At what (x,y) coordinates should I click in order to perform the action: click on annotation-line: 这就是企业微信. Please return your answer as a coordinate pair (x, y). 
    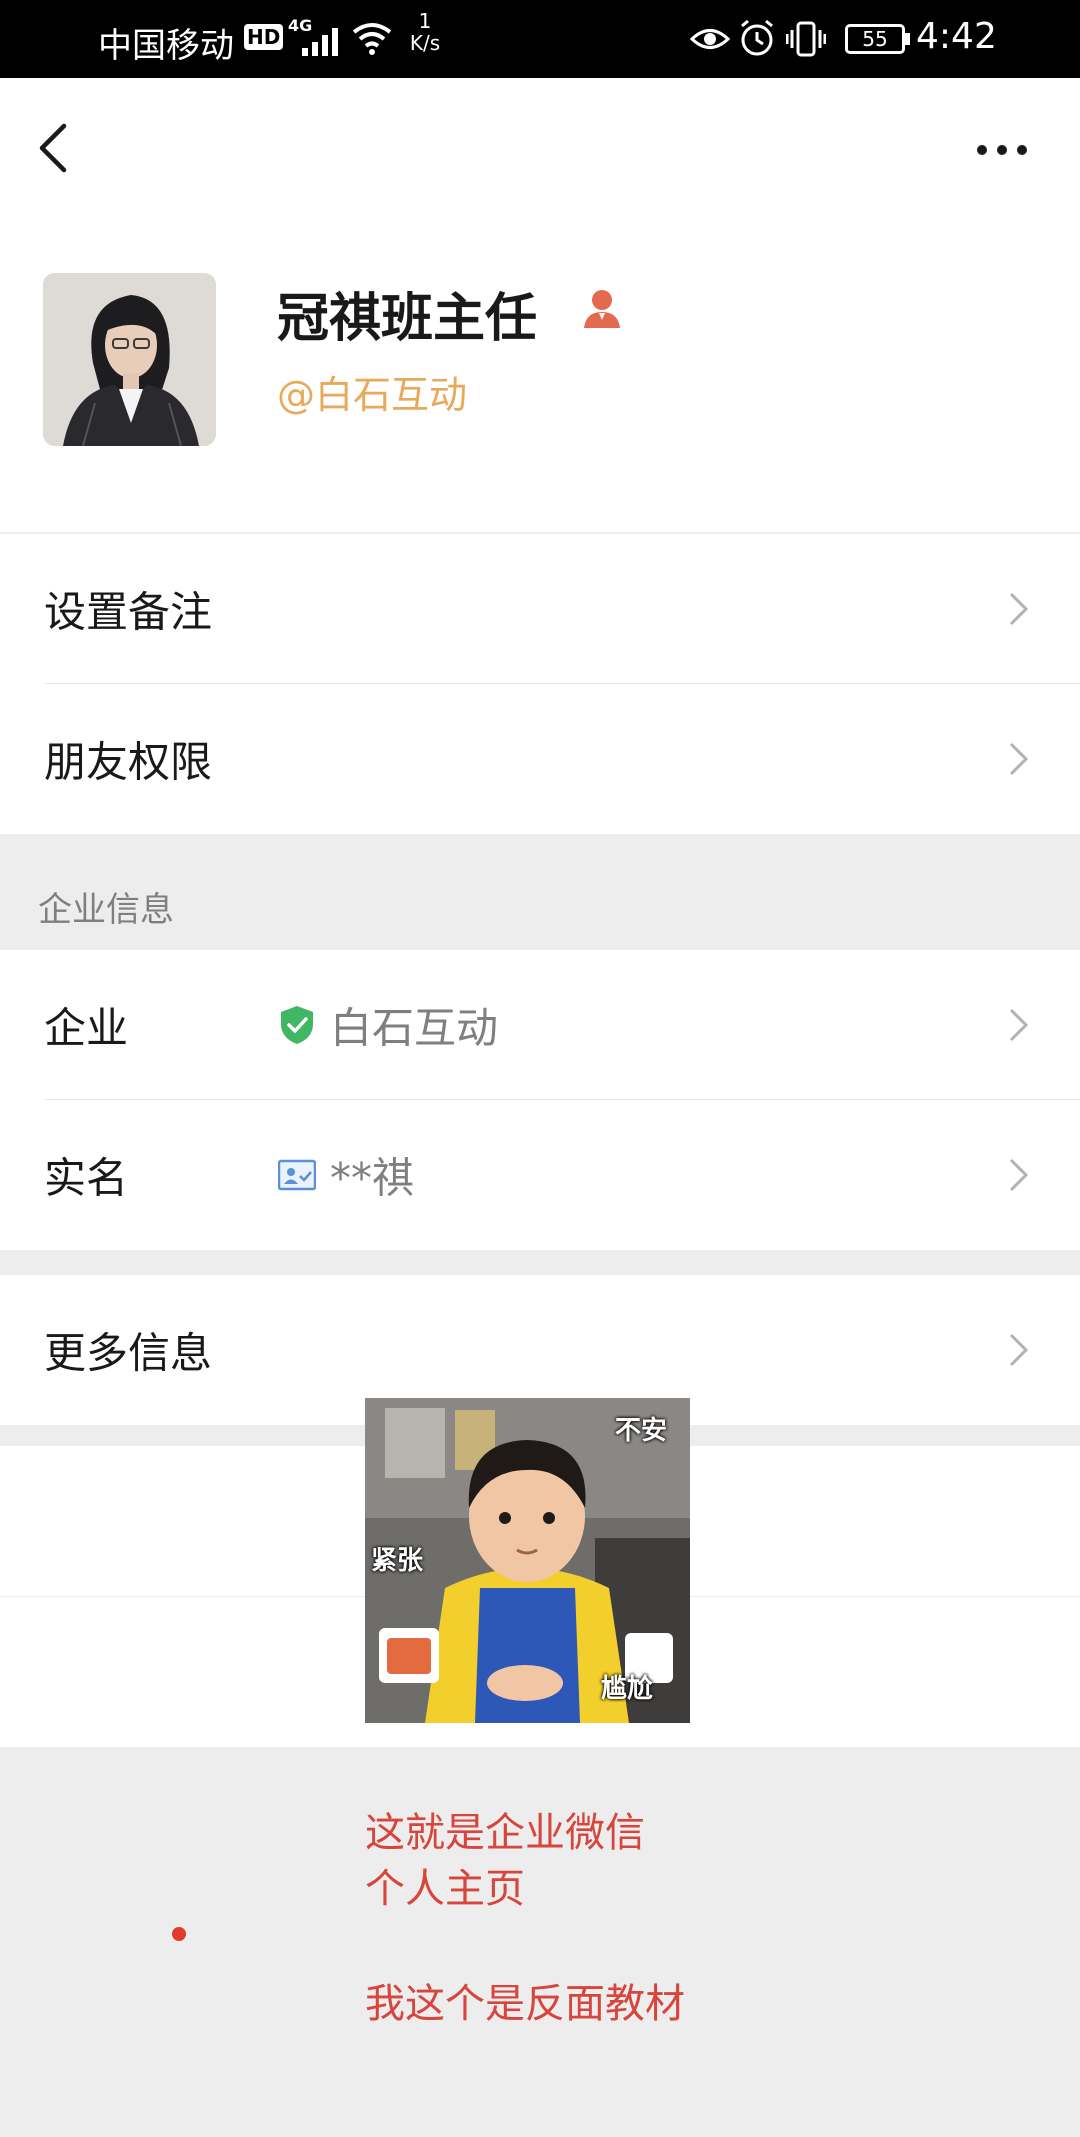
    Looking at the image, I should click on (505, 1833).